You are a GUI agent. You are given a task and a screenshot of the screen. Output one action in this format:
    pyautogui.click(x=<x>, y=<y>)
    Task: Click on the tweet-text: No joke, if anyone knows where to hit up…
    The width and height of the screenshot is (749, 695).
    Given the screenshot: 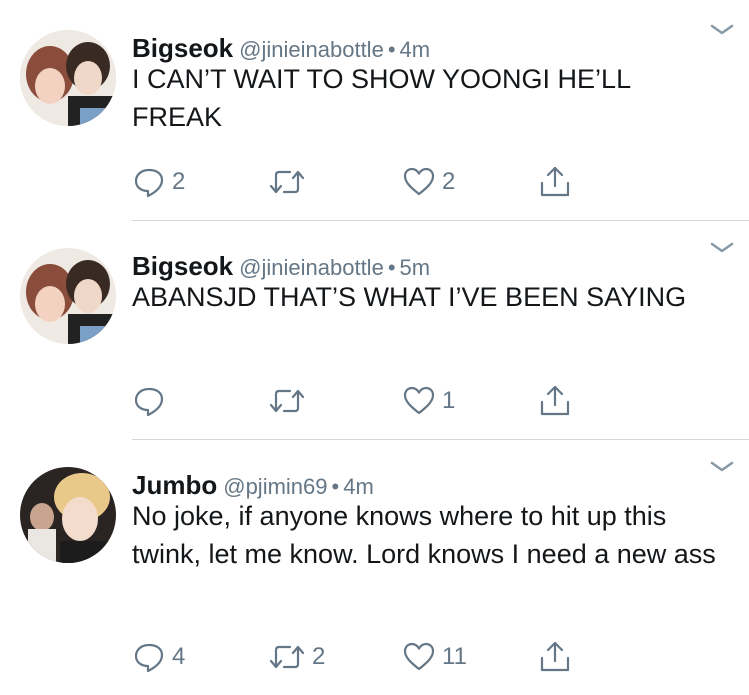 What is the action you would take?
    pyautogui.click(x=424, y=535)
    